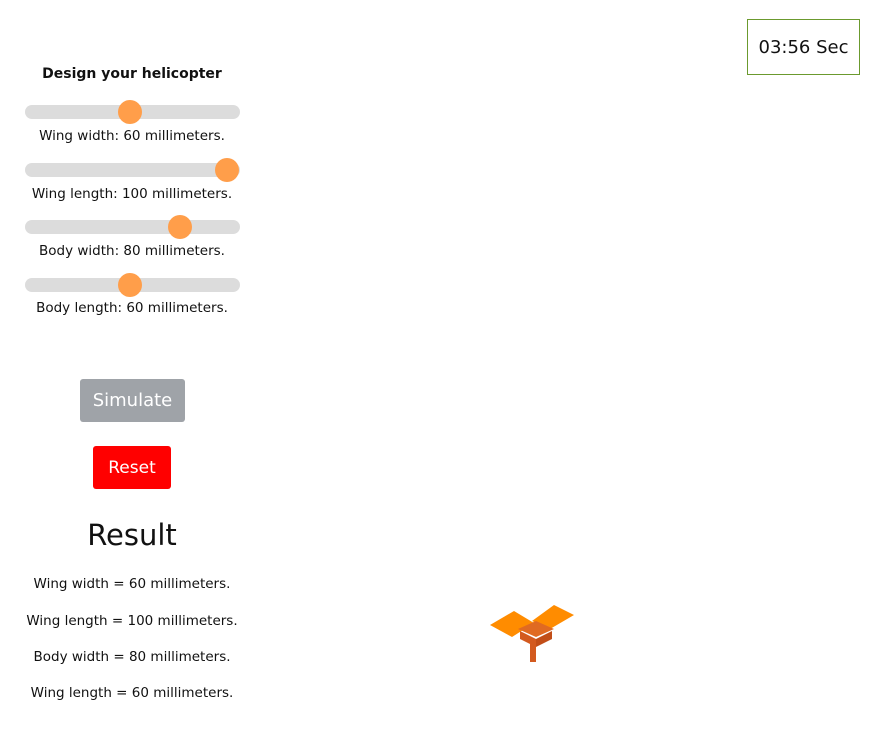 The image size is (877, 737). I want to click on body-width-label: Body width: 80 millimeters., so click(132, 251).